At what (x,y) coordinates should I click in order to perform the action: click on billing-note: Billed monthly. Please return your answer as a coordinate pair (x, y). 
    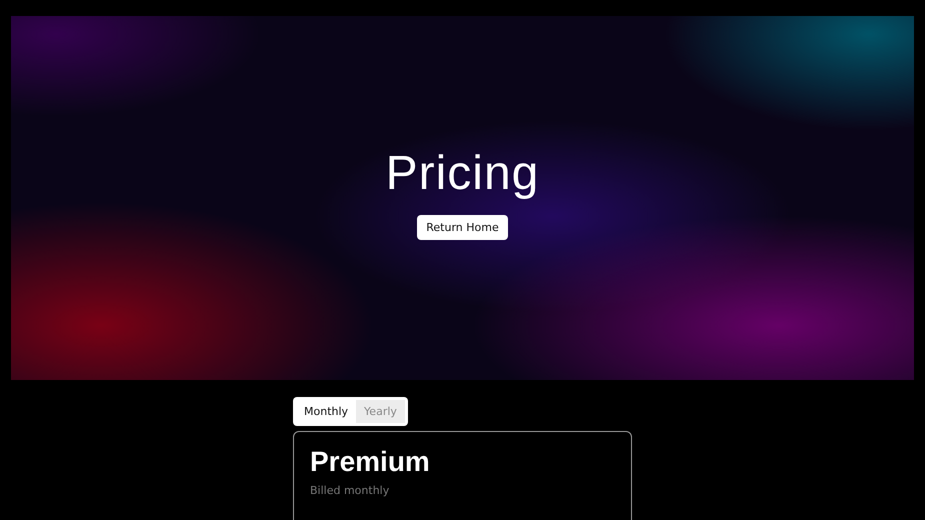
    Looking at the image, I should click on (350, 490).